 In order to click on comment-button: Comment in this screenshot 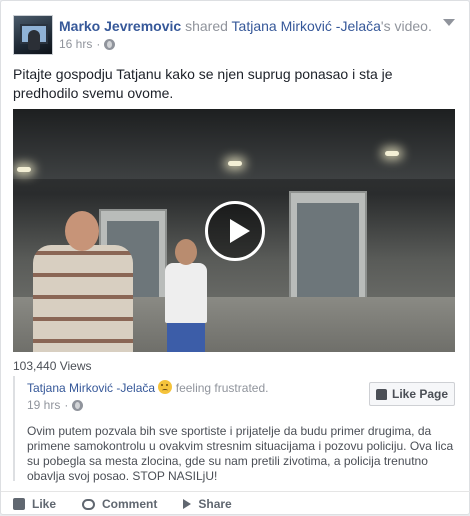, I will do `click(119, 504)`.